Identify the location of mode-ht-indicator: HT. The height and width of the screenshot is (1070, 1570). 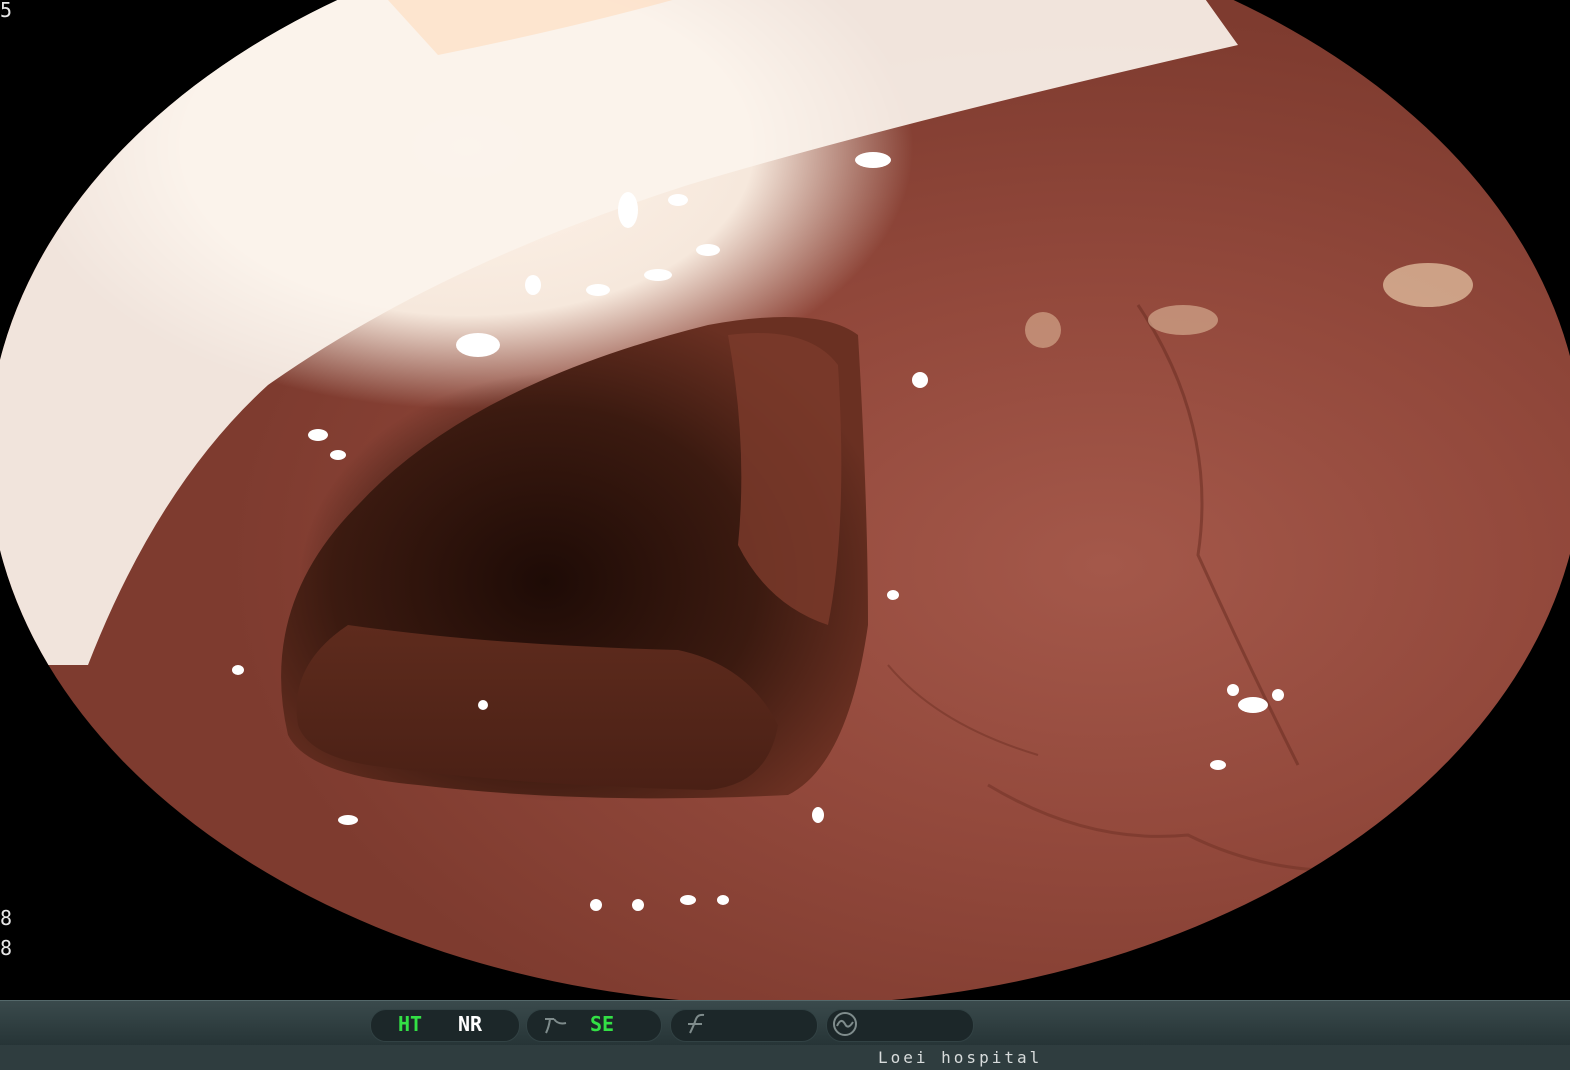
(410, 1024).